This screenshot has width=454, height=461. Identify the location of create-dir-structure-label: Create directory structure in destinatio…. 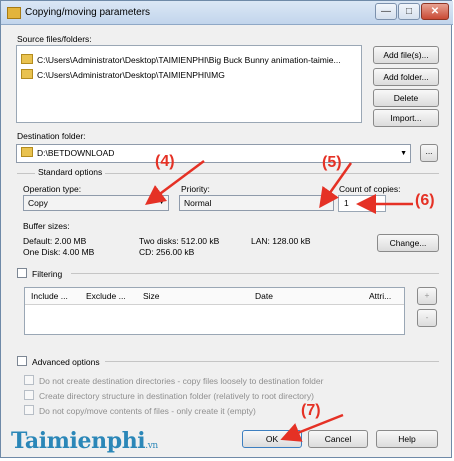
(176, 396).